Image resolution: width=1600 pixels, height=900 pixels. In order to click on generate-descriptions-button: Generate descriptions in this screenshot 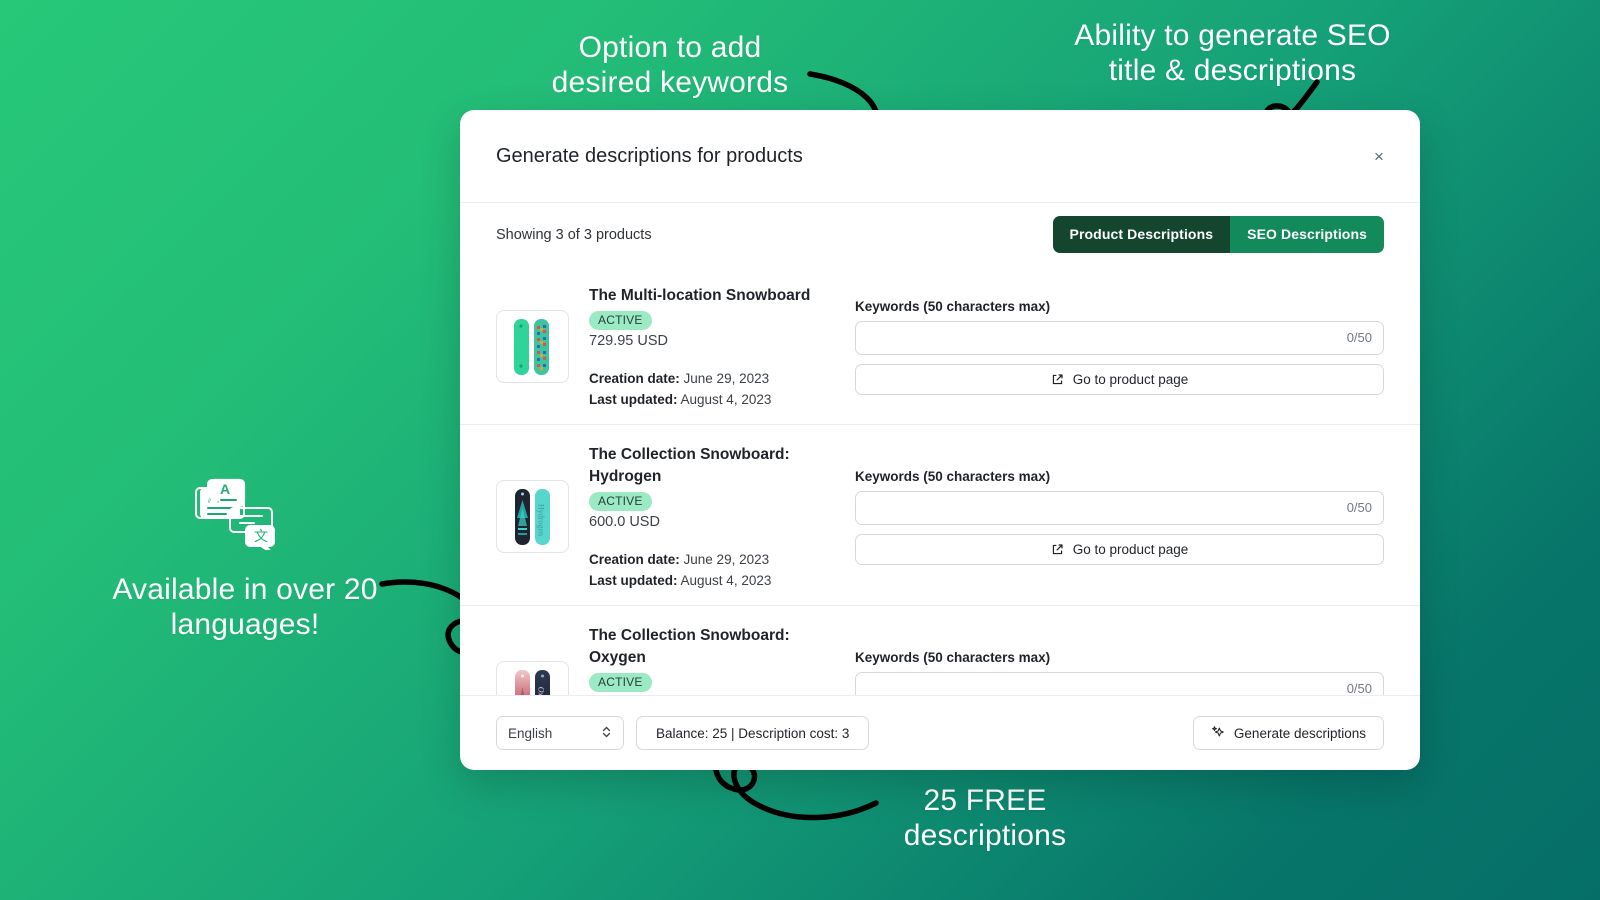, I will do `click(1288, 733)`.